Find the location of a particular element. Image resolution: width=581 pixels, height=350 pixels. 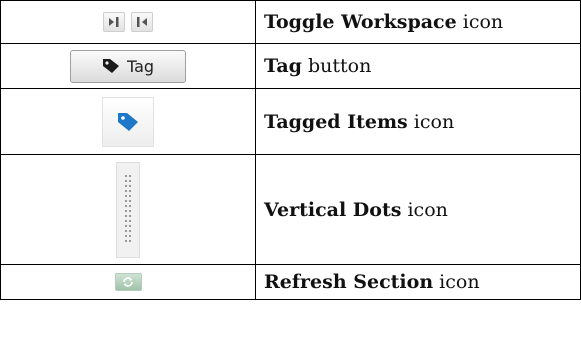

table-row: Tag Tag button is located at coordinates (290, 66).